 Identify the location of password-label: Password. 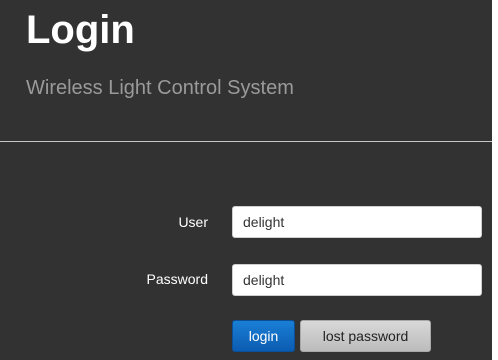
(177, 279).